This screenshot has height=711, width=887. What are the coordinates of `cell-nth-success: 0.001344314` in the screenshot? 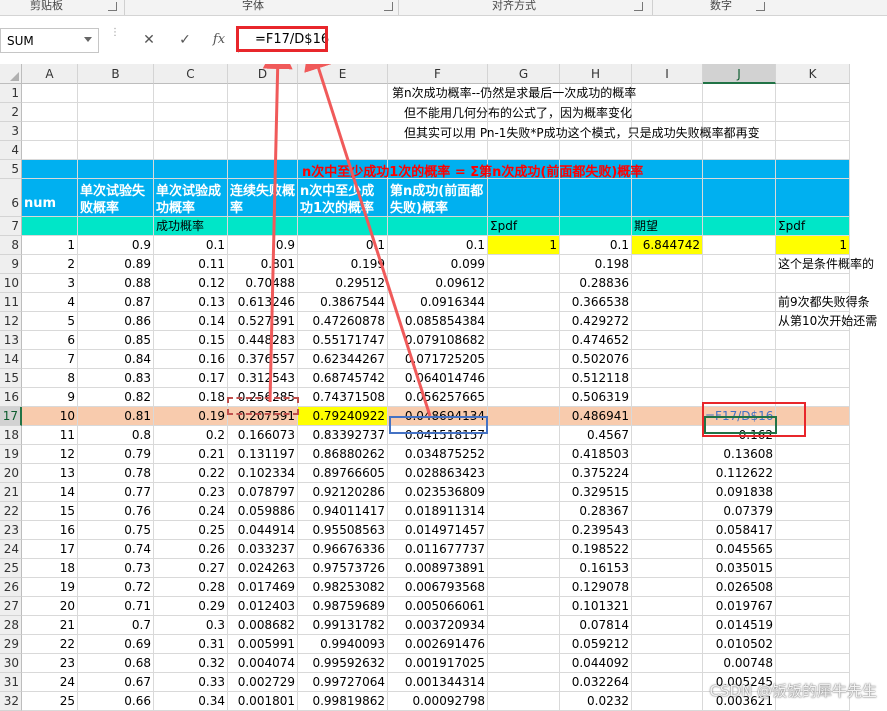 It's located at (438, 682).